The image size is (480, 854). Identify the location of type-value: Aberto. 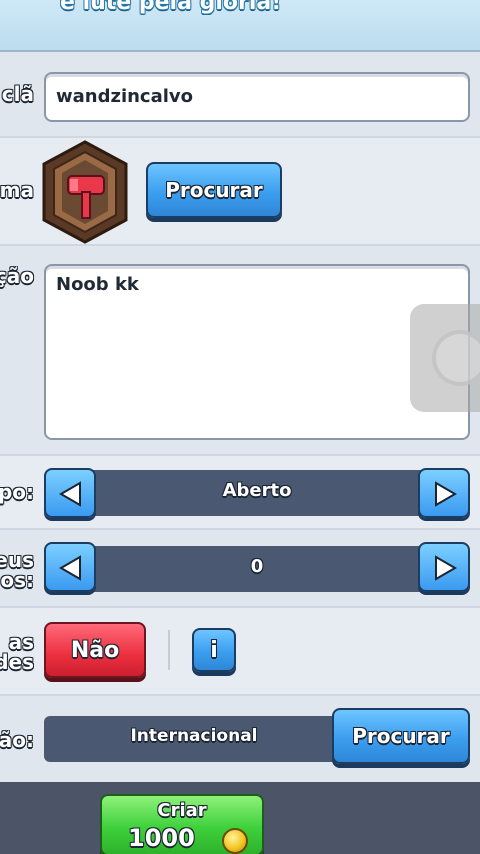
(257, 490).